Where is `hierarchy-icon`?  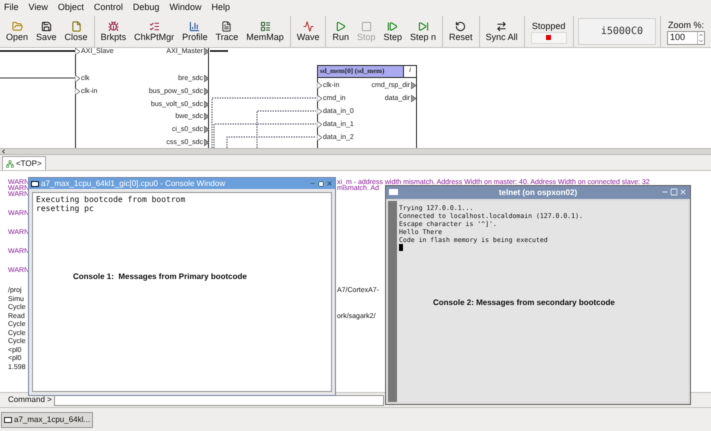 hierarchy-icon is located at coordinates (10, 164).